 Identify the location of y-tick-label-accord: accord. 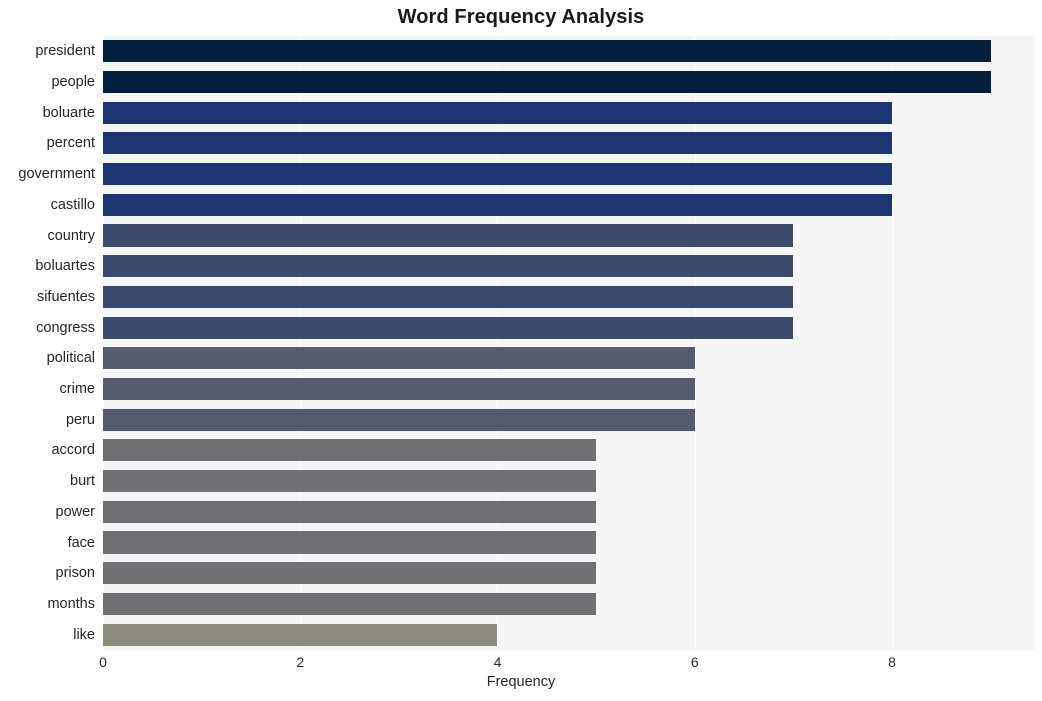
(73, 450).